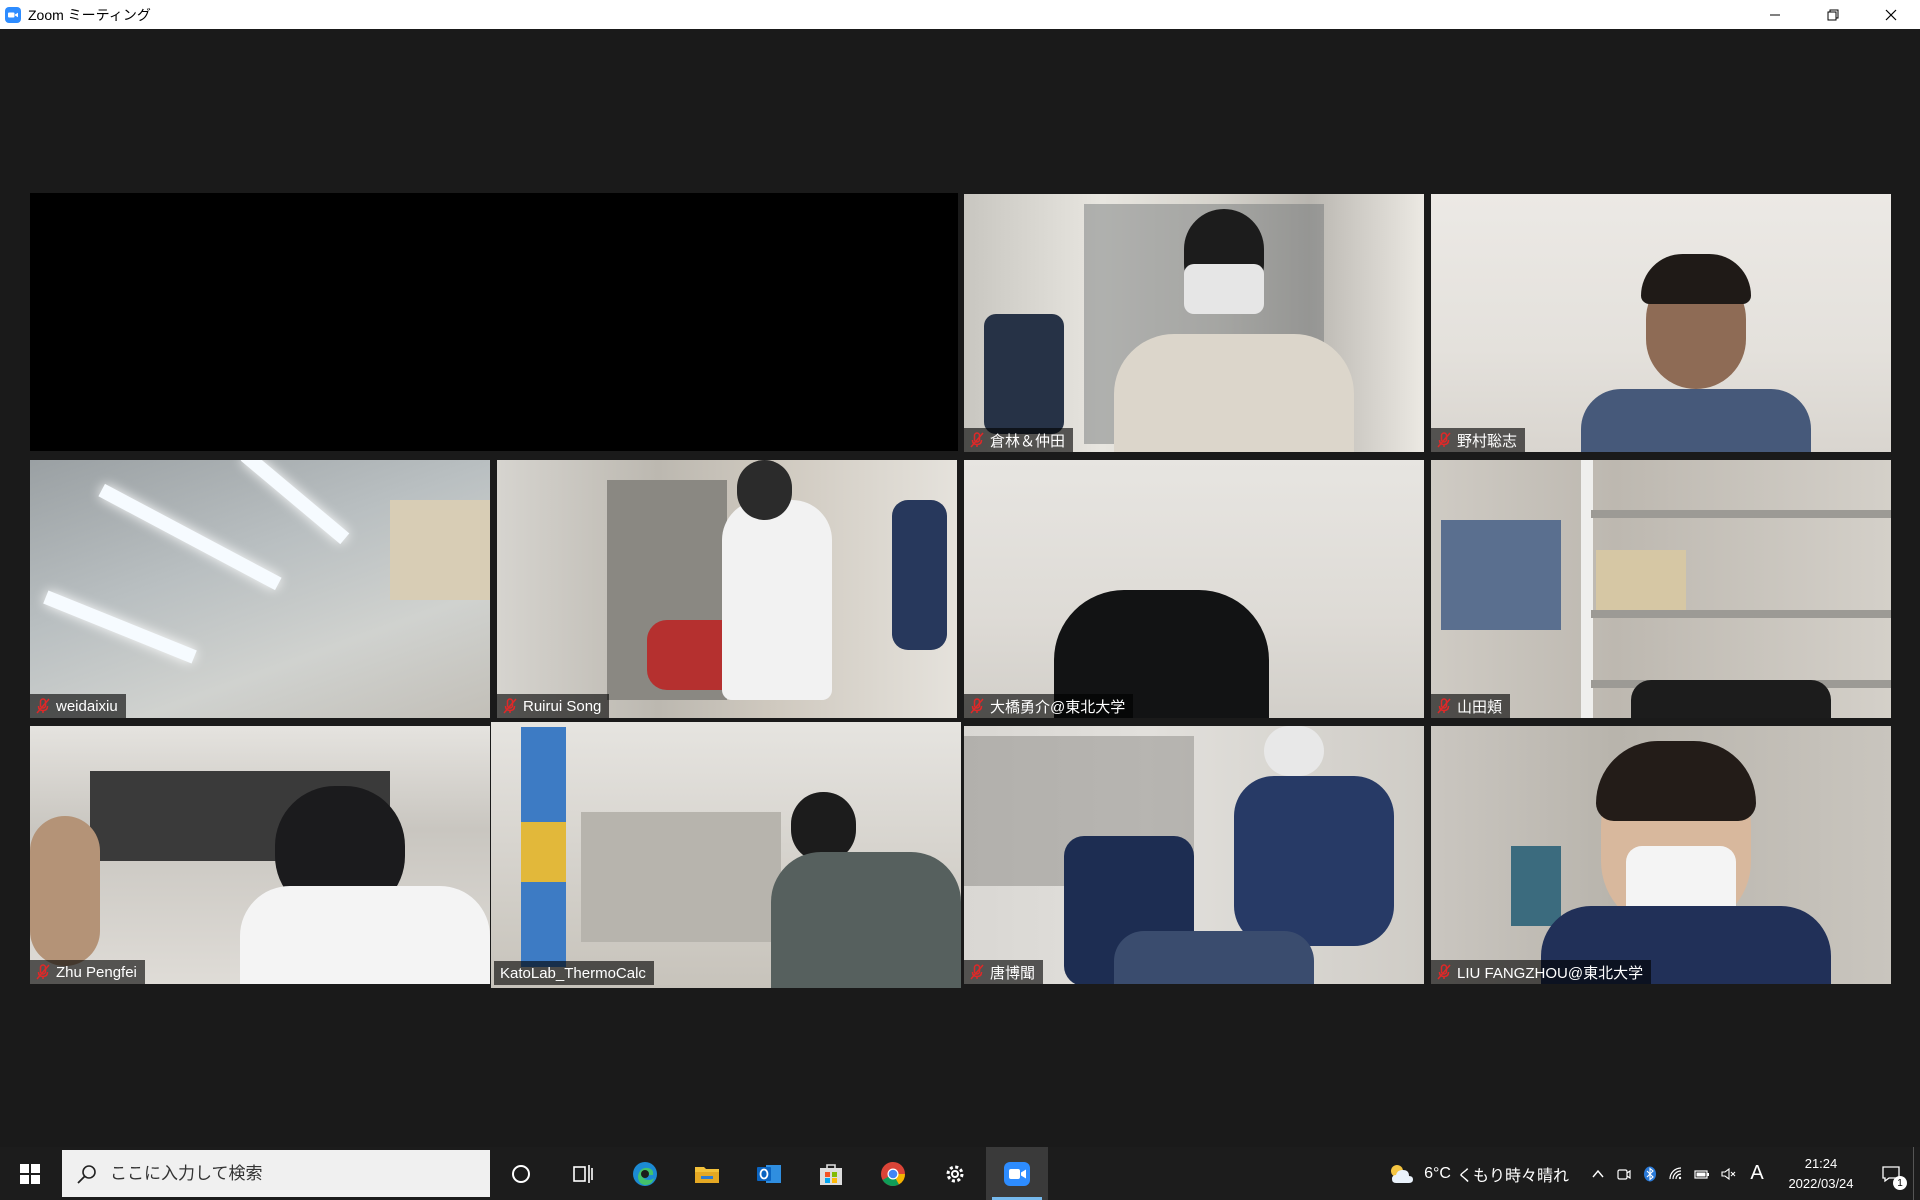 This screenshot has height=1200, width=1920. I want to click on participant-tile: 野村聡志, so click(1661, 323).